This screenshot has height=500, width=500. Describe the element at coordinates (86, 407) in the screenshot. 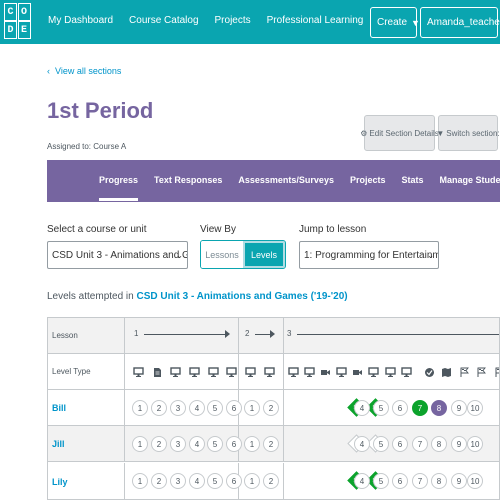

I see `student-name-link: Bill` at that location.